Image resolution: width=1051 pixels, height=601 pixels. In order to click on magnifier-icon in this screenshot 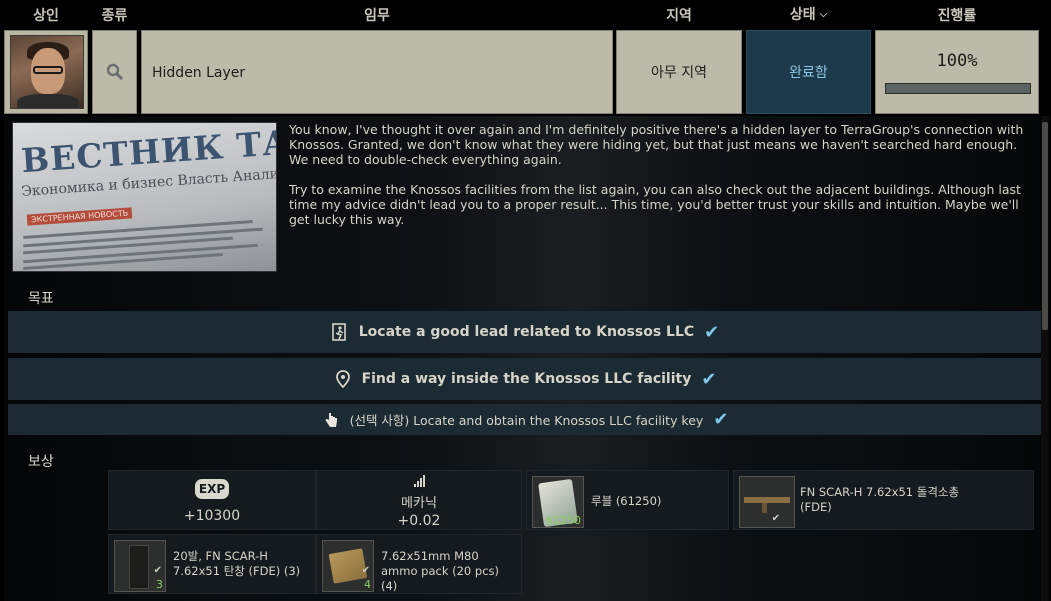, I will do `click(114, 72)`.